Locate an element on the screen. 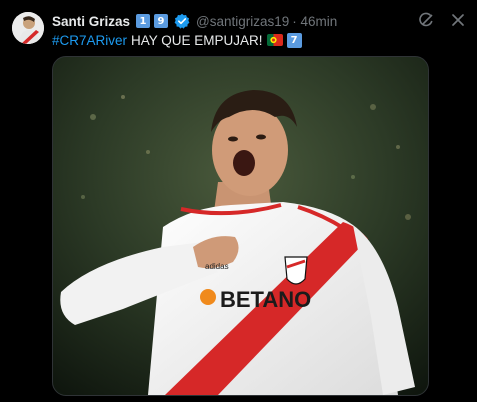  header-actions is located at coordinates (442, 20).